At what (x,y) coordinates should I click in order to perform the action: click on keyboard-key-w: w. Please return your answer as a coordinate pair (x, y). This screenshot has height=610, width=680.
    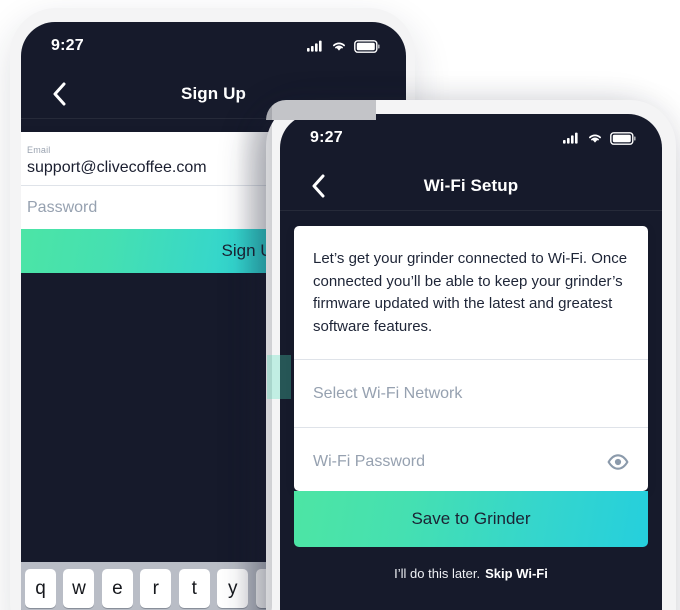
    Looking at the image, I should click on (79, 588).